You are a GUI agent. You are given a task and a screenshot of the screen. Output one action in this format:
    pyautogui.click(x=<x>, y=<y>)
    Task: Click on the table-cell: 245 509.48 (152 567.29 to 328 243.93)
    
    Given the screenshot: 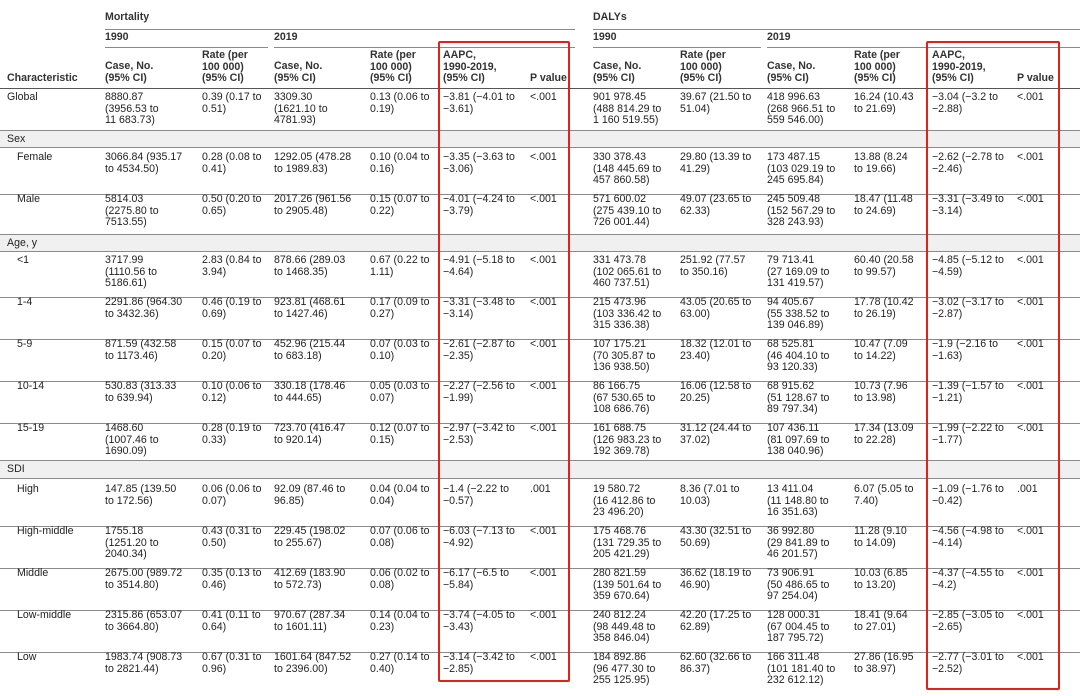 What is the action you would take?
    pyautogui.click(x=801, y=211)
    